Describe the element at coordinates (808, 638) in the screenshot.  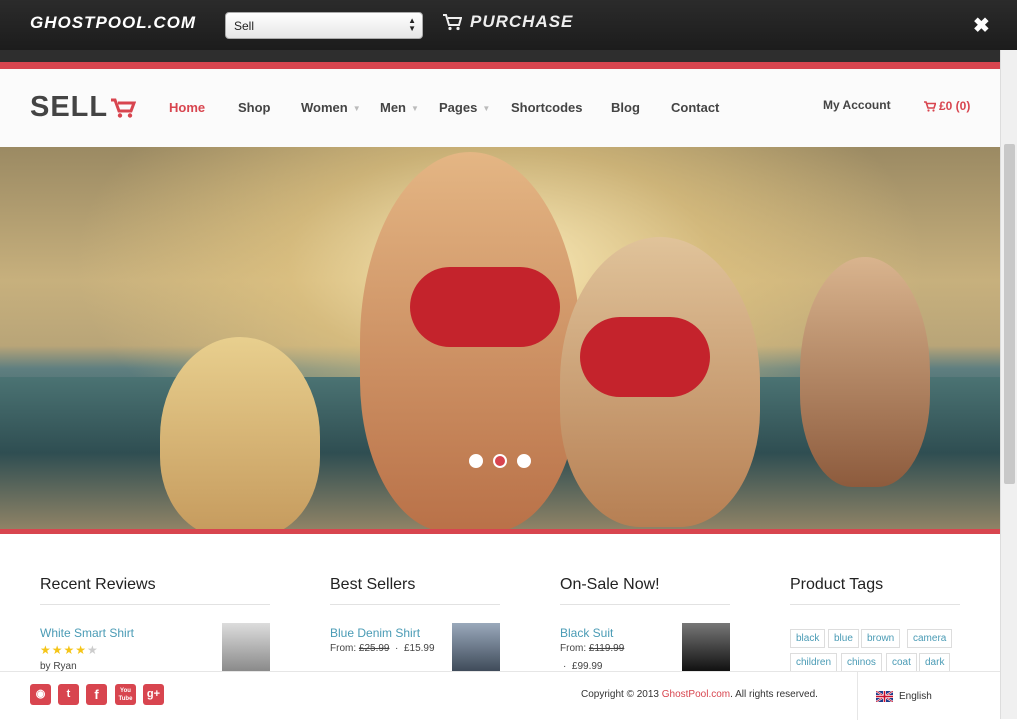
I see `tag-black: black` at that location.